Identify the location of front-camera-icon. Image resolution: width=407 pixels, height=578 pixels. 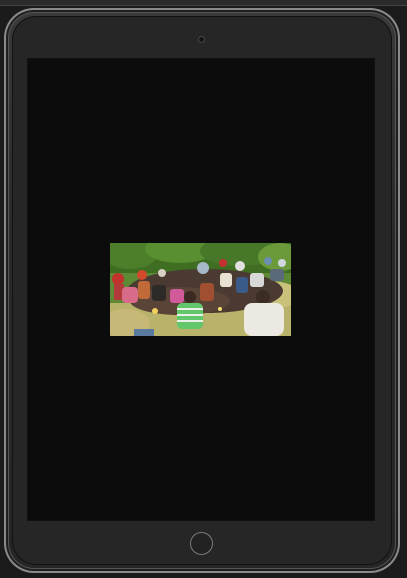
(201, 39).